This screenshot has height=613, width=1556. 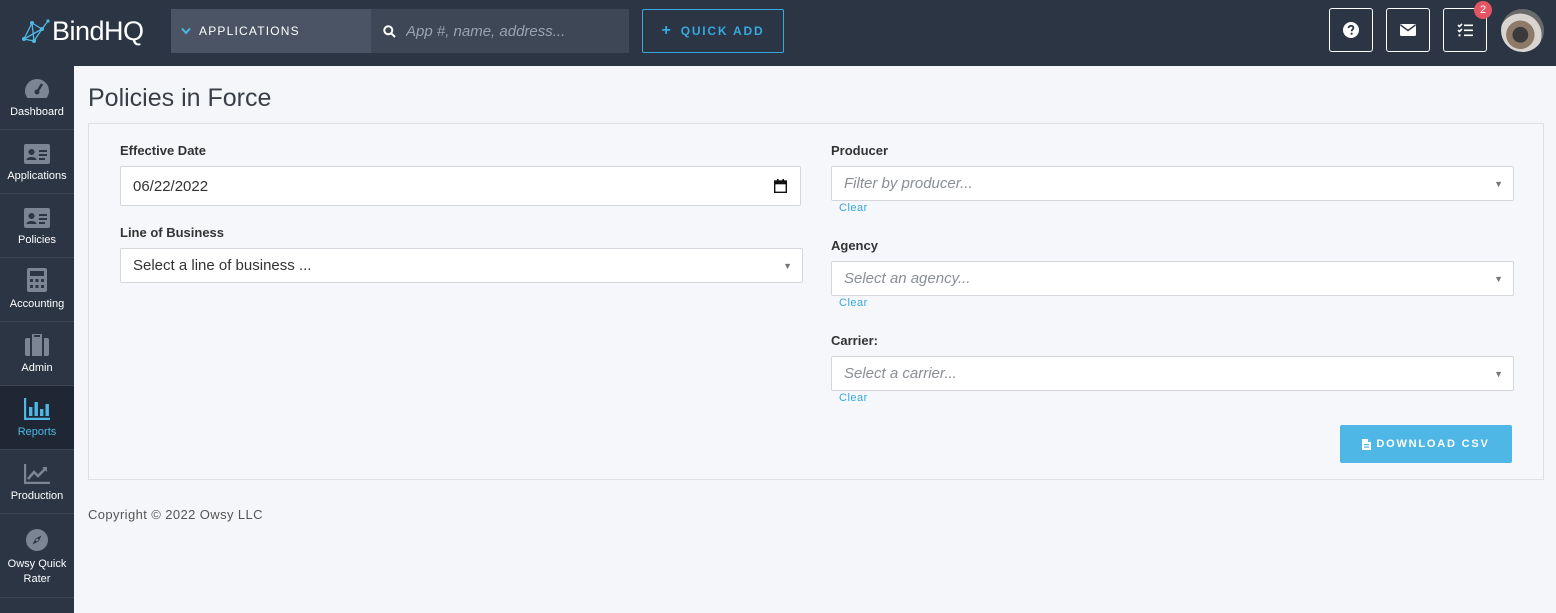 I want to click on question-circle-icon, so click(x=1351, y=30).